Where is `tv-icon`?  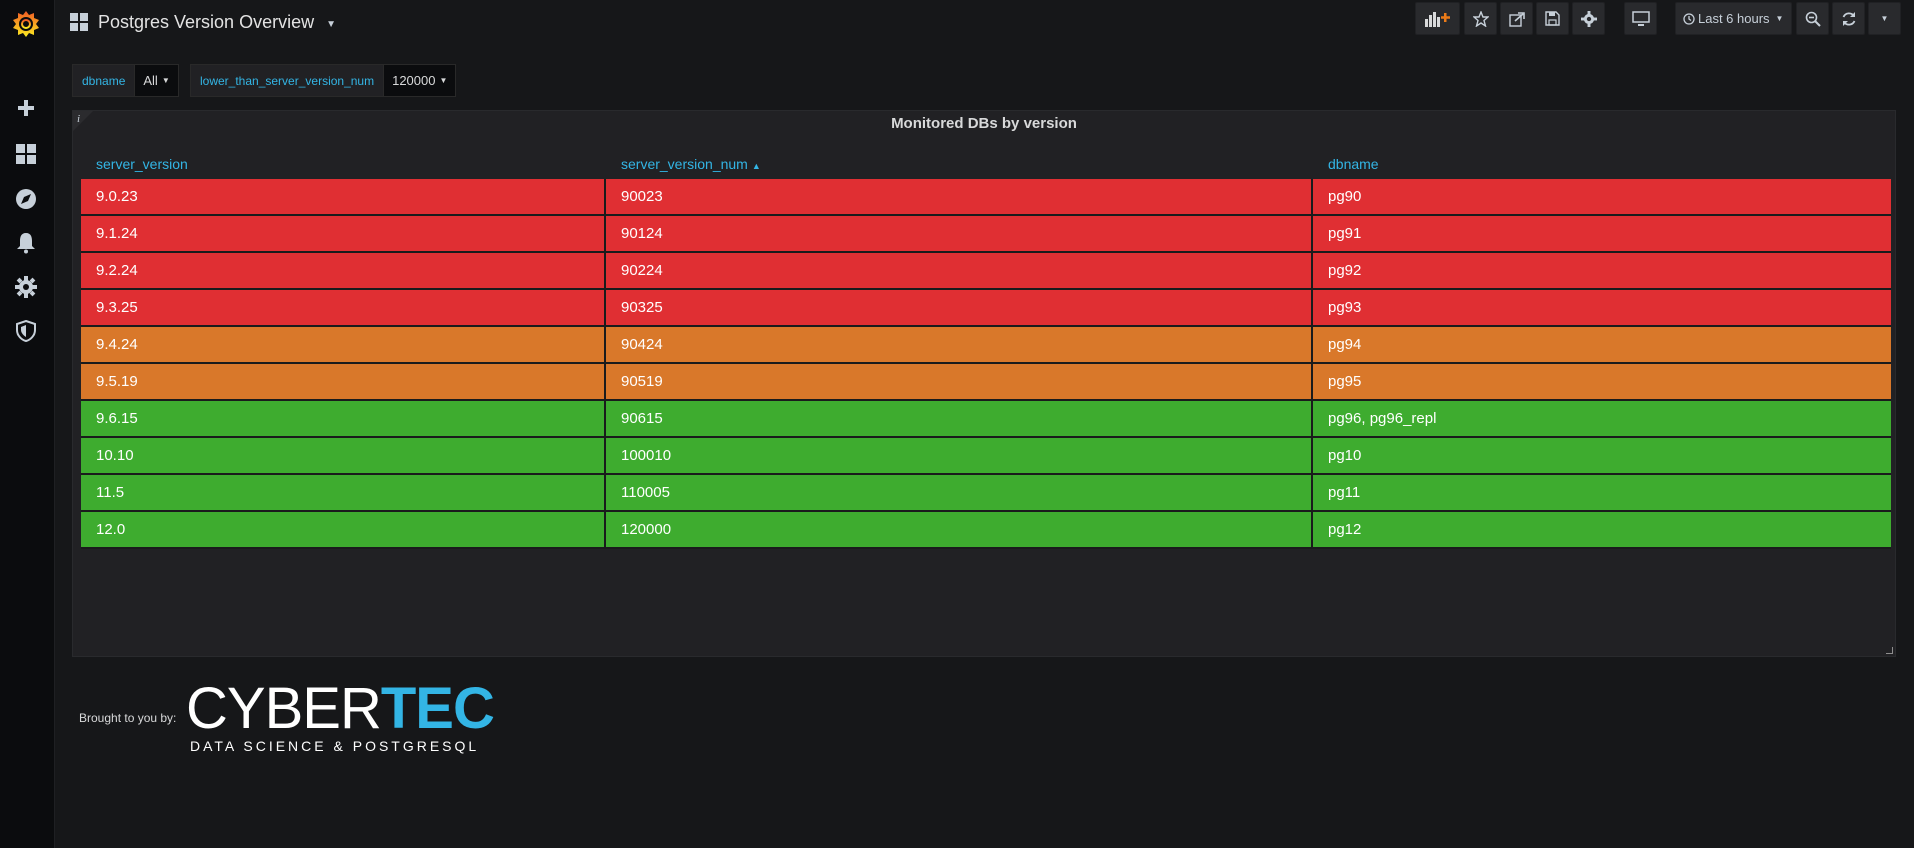
tv-icon is located at coordinates (1640, 18).